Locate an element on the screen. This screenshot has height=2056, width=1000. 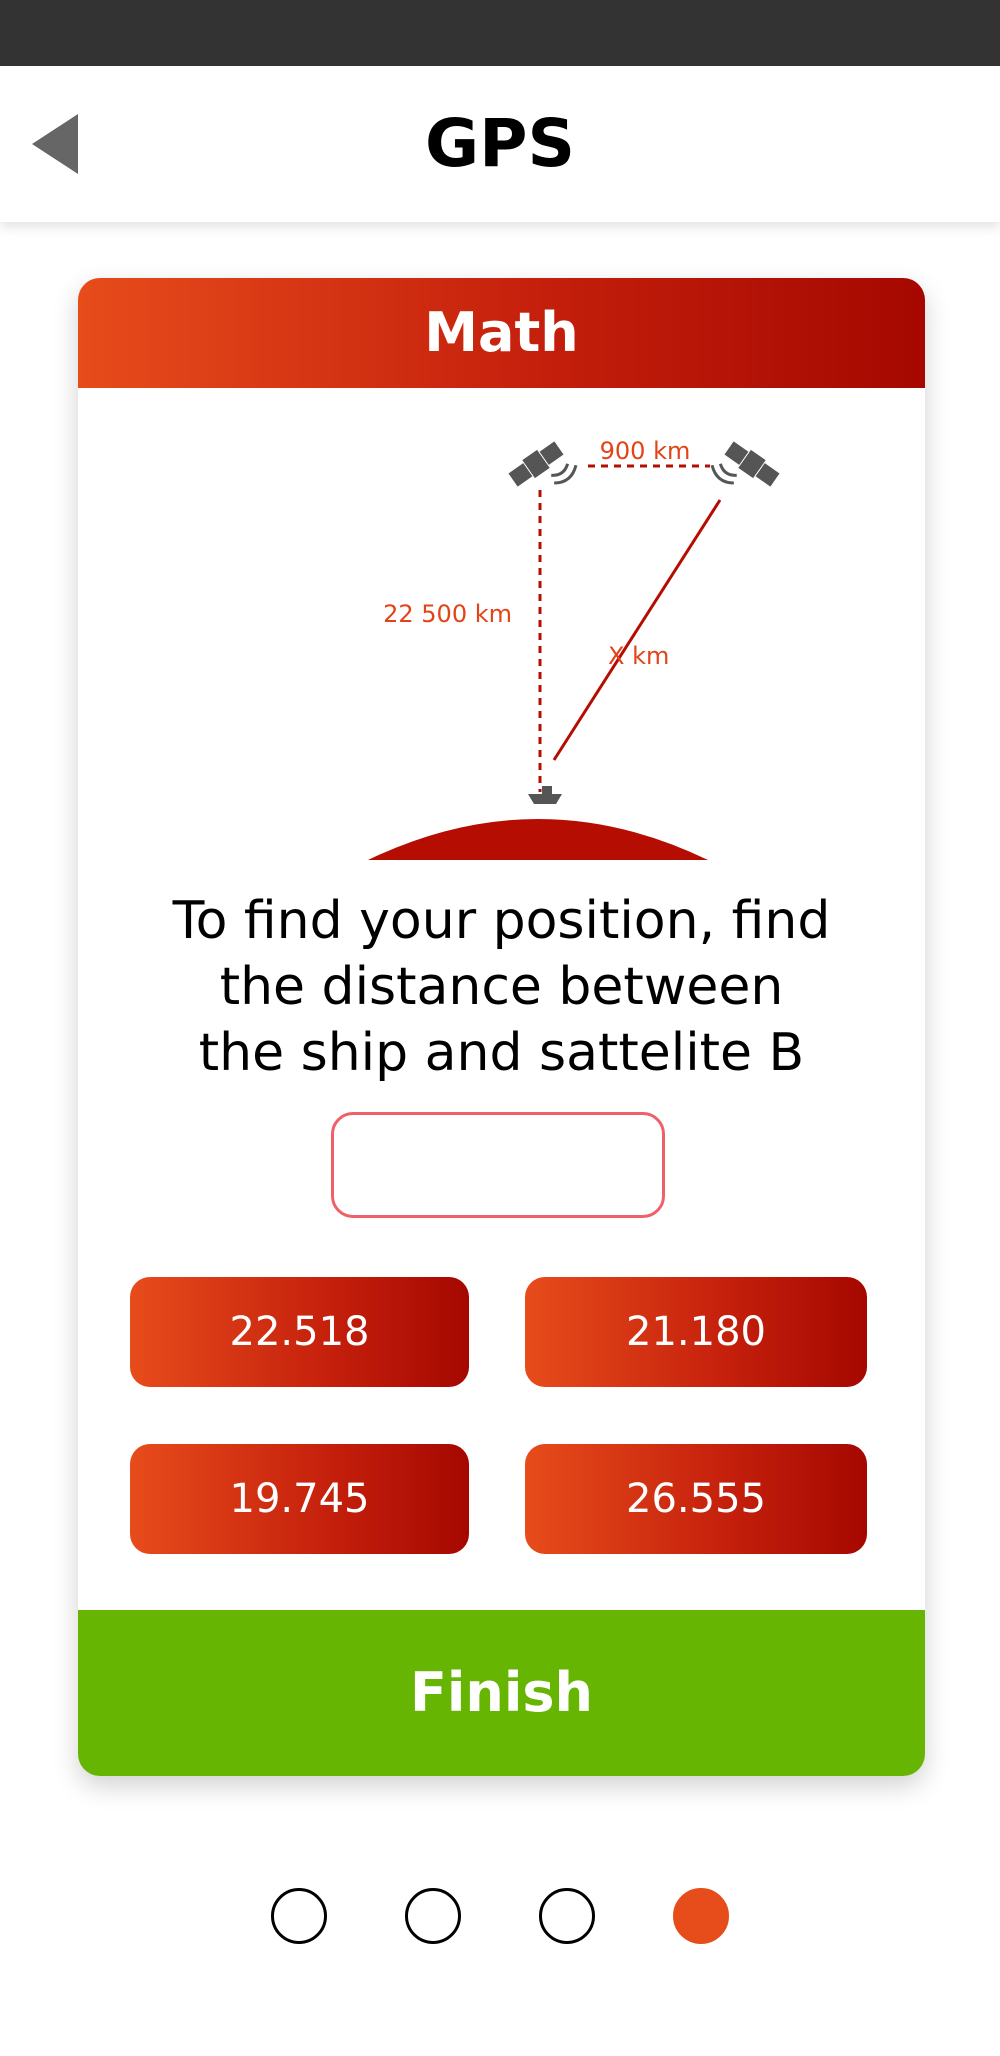
answer-option-button: 22.518 is located at coordinates (299, 1332).